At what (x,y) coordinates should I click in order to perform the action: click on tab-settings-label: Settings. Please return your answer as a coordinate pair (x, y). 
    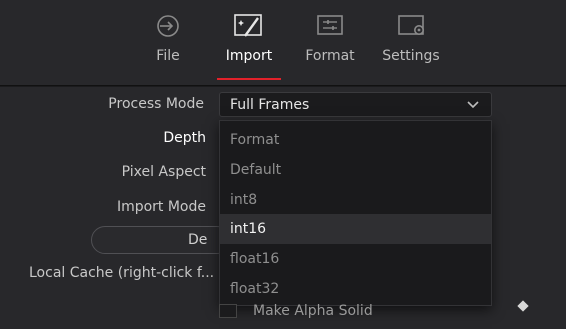
    Looking at the image, I should click on (411, 56).